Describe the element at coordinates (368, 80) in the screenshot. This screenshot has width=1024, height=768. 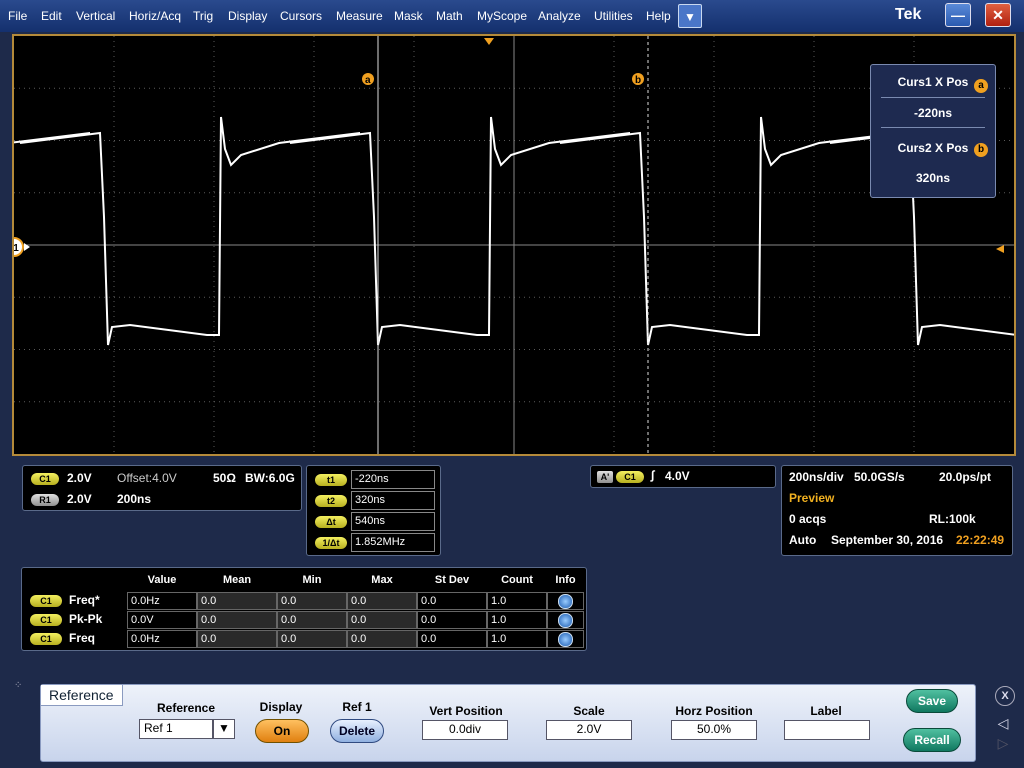
I see `cursor-a-marker-label: a` at that location.